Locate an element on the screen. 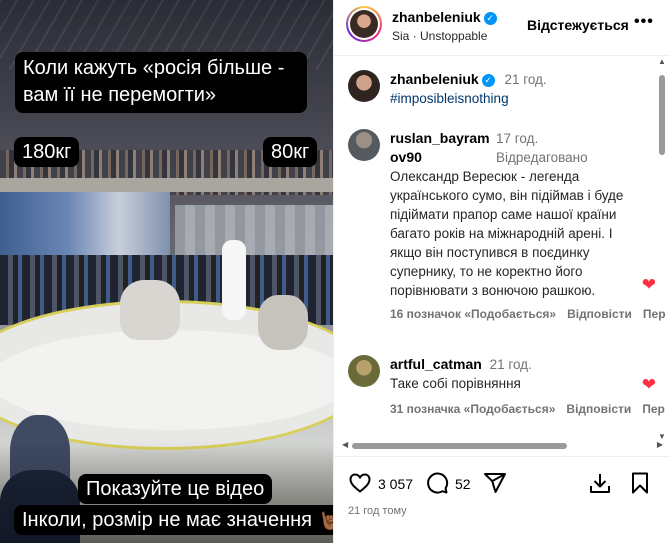 The height and width of the screenshot is (543, 670). horizontal-scrollbar: ◀ ▶ is located at coordinates (502, 445).